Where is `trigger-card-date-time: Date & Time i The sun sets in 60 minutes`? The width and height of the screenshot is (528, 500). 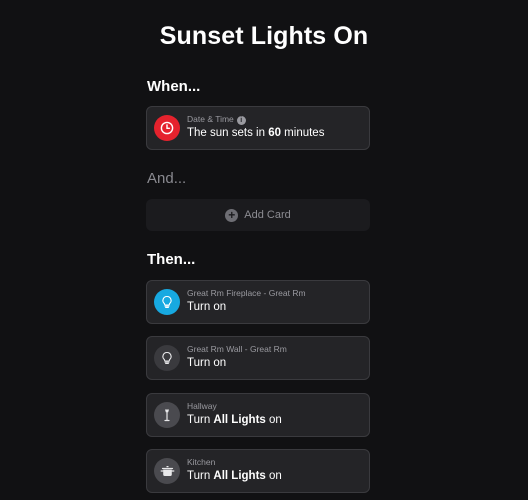
trigger-card-date-time: Date & Time i The sun sets in 60 minutes is located at coordinates (258, 128).